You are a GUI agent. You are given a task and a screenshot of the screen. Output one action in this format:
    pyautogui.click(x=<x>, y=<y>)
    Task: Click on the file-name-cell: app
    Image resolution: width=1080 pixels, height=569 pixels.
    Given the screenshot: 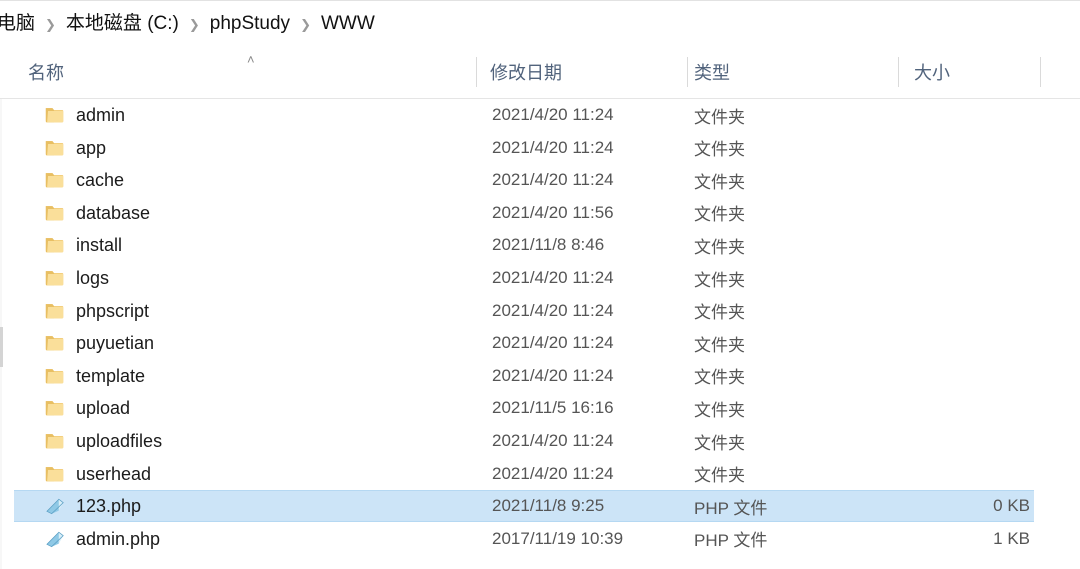 What is the action you would take?
    pyautogui.click(x=75, y=148)
    